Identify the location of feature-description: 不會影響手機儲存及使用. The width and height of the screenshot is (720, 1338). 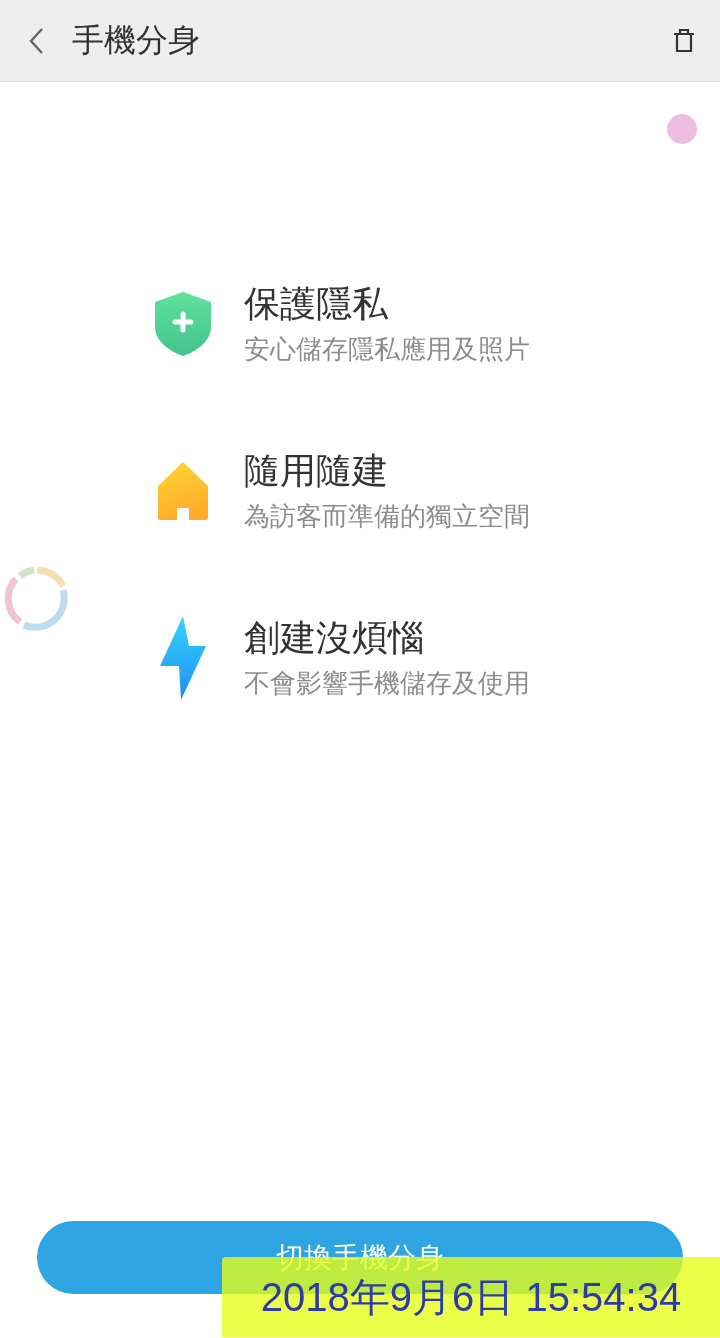
(387, 683).